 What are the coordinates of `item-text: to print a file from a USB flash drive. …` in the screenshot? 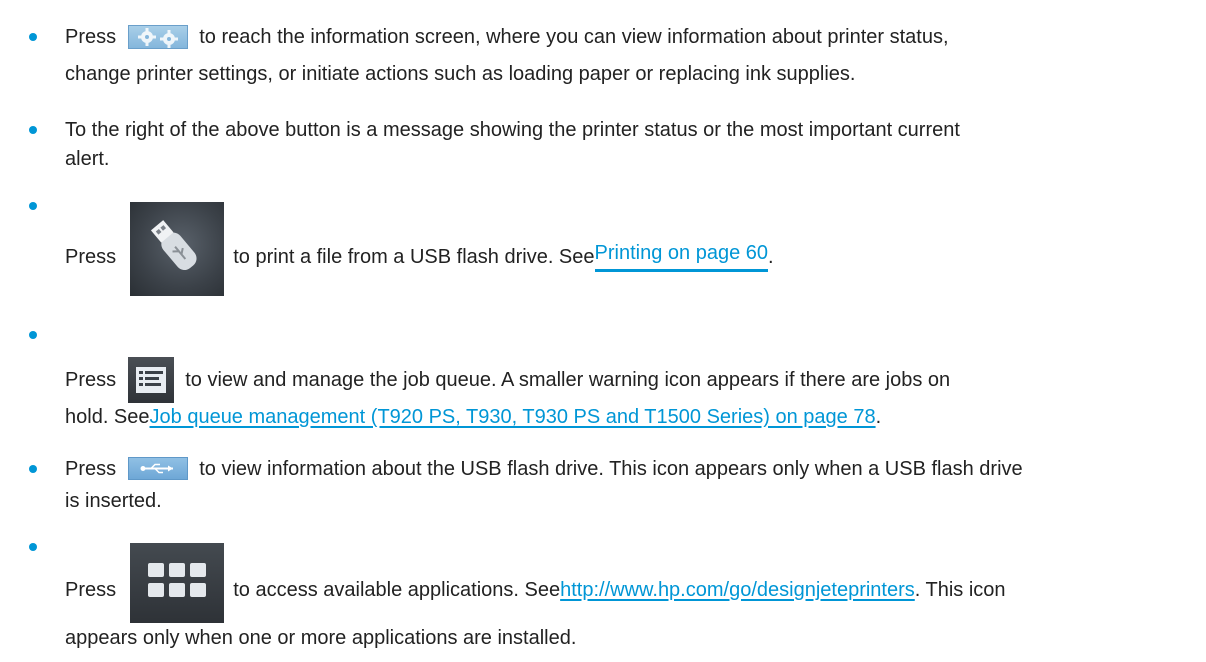 It's located at (414, 256).